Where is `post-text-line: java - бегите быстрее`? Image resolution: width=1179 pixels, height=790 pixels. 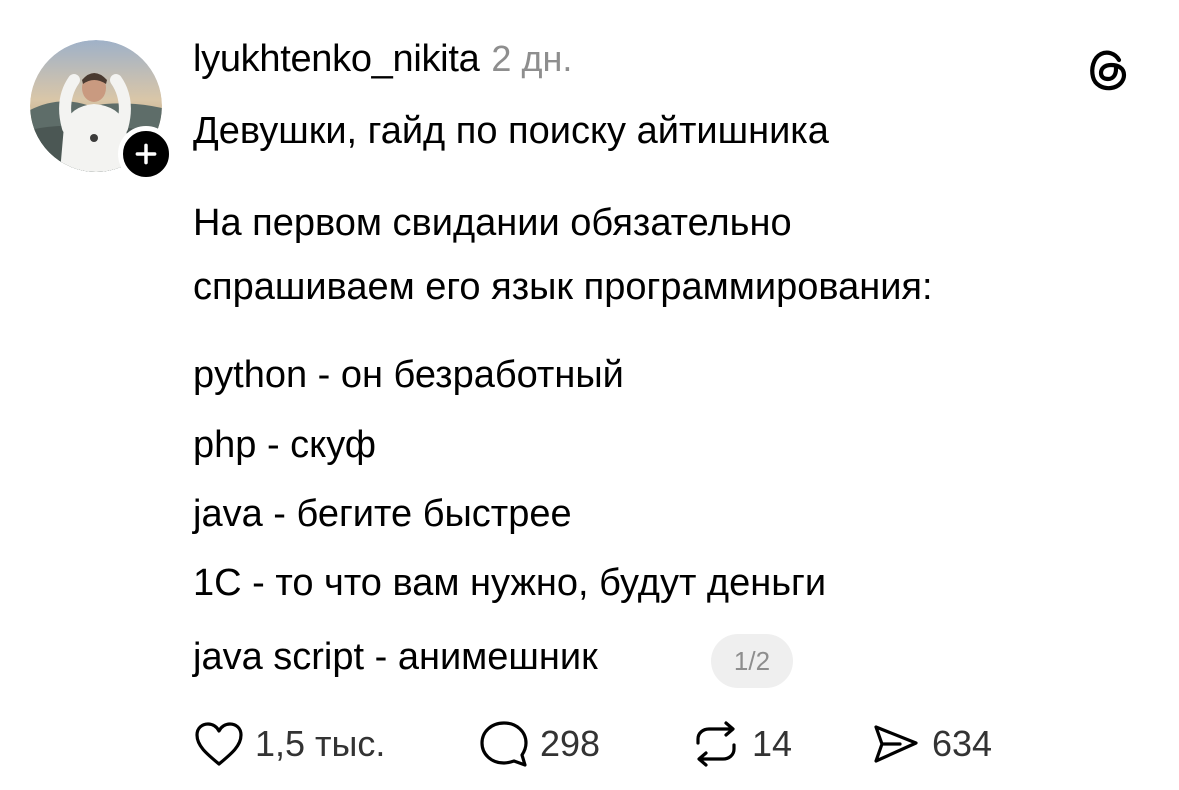
post-text-line: java - бегите быстрее is located at coordinates (382, 514).